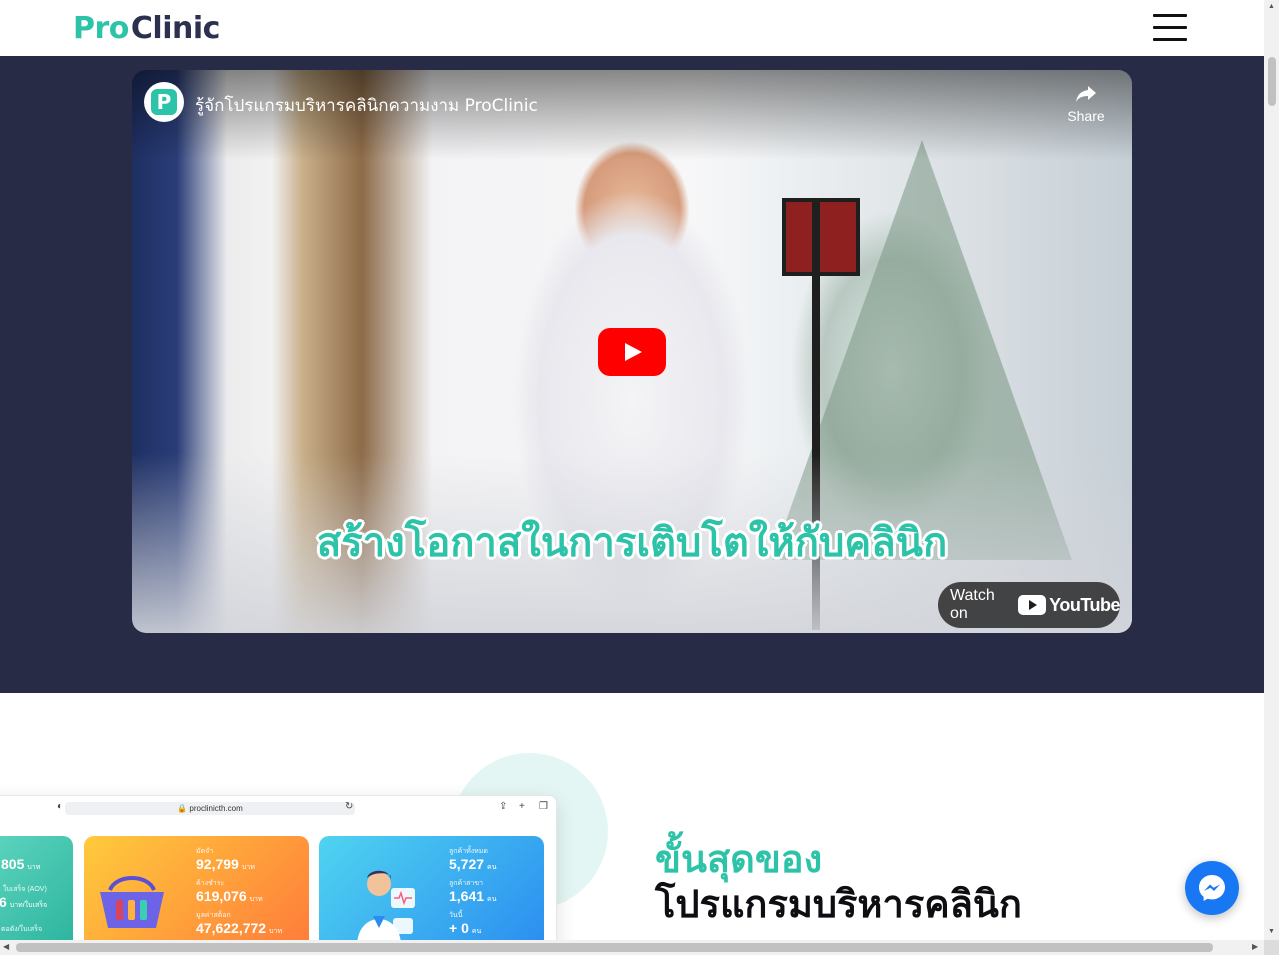 The height and width of the screenshot is (955, 1279). I want to click on stat-value: 5,727 คน, so click(473, 864).